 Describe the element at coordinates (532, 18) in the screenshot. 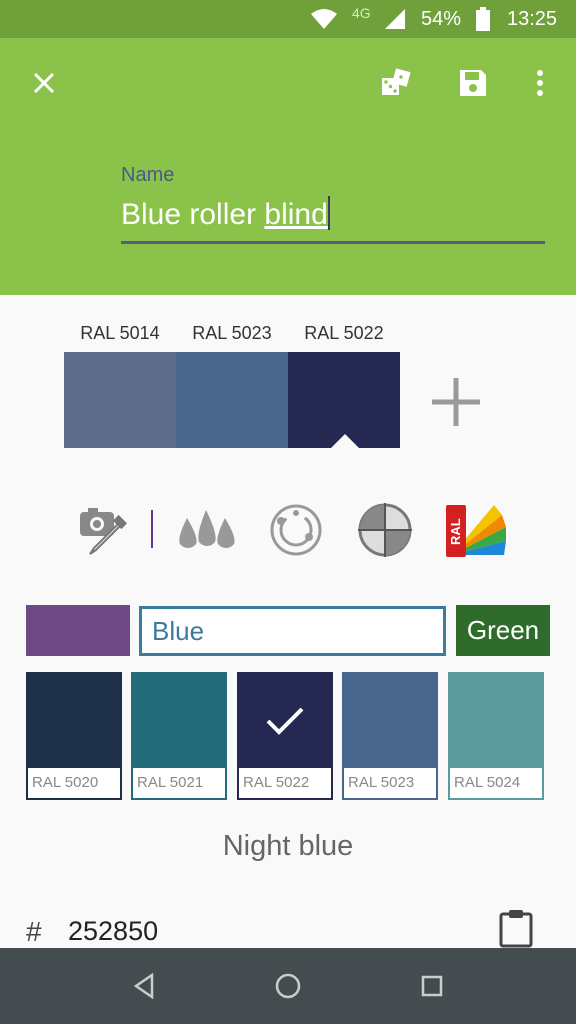

I see `clock: 13:25` at that location.